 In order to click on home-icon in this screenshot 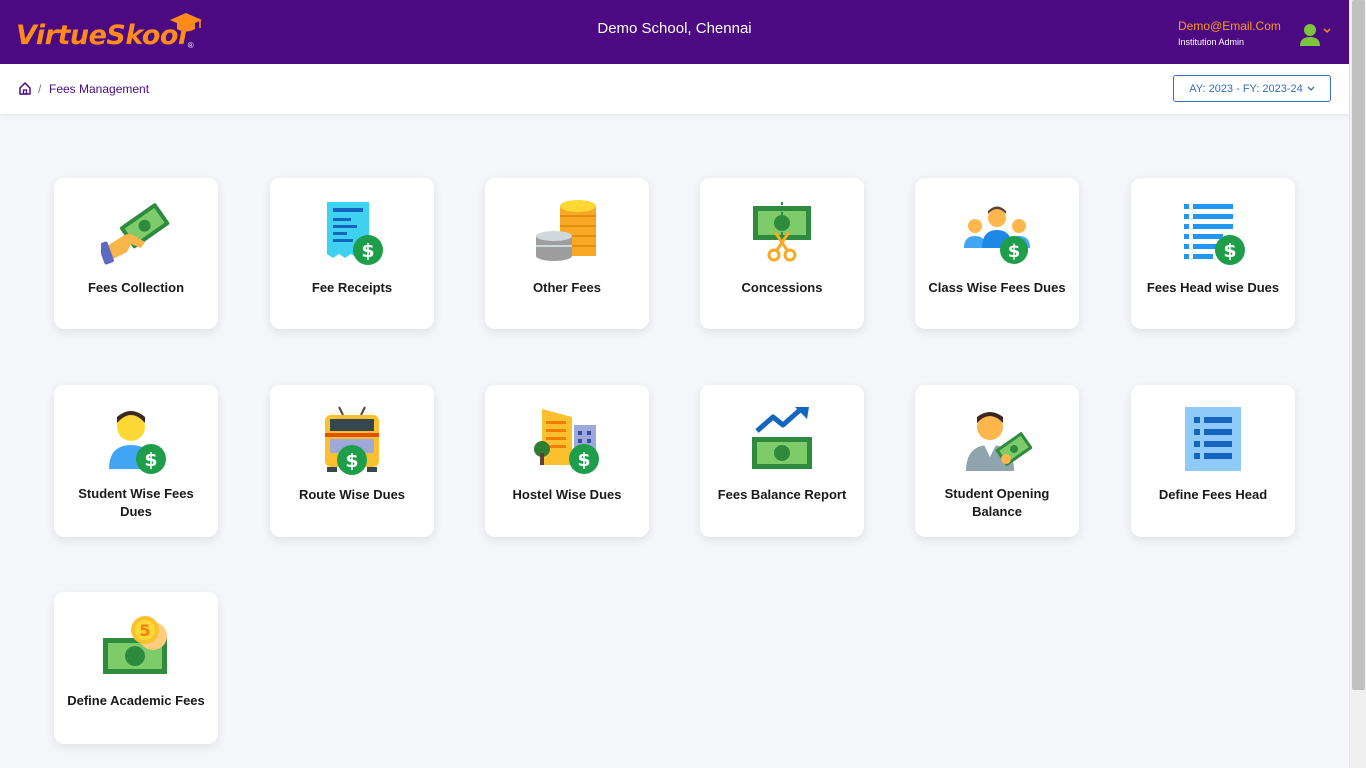, I will do `click(25, 88)`.